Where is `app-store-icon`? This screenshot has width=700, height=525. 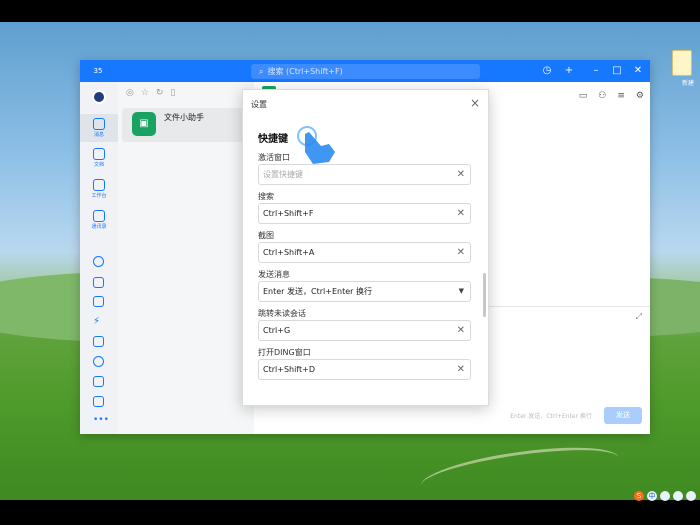 app-store-icon is located at coordinates (98, 401).